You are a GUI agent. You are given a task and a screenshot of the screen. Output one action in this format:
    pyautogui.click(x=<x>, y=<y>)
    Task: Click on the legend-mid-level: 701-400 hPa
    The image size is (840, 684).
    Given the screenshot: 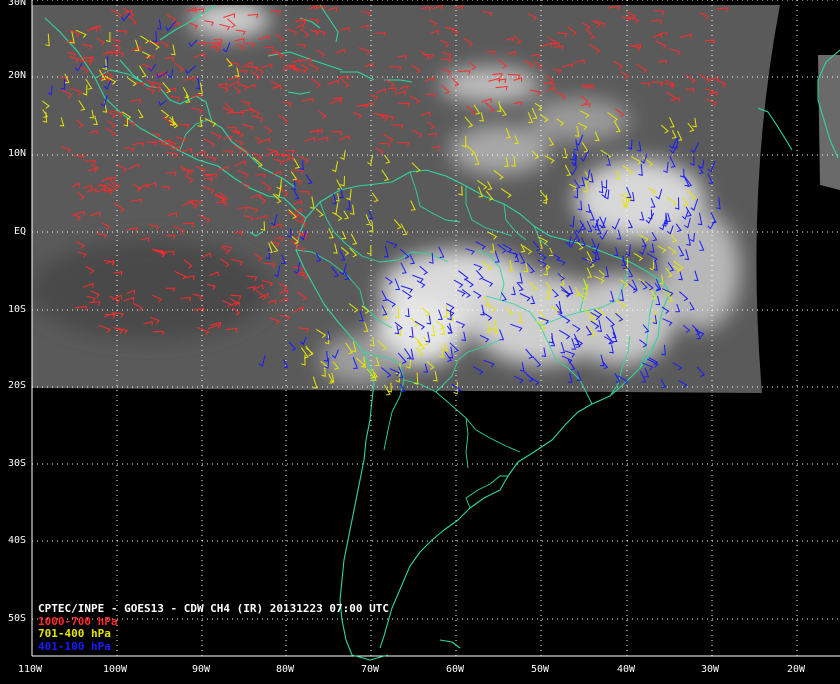 What is the action you would take?
    pyautogui.click(x=74, y=633)
    